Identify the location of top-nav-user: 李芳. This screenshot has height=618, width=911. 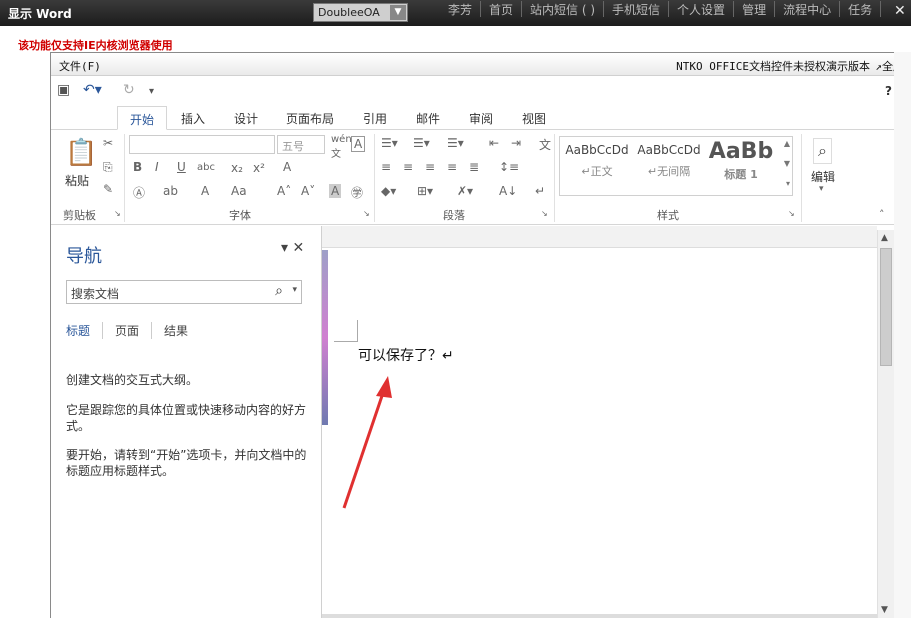
(461, 9).